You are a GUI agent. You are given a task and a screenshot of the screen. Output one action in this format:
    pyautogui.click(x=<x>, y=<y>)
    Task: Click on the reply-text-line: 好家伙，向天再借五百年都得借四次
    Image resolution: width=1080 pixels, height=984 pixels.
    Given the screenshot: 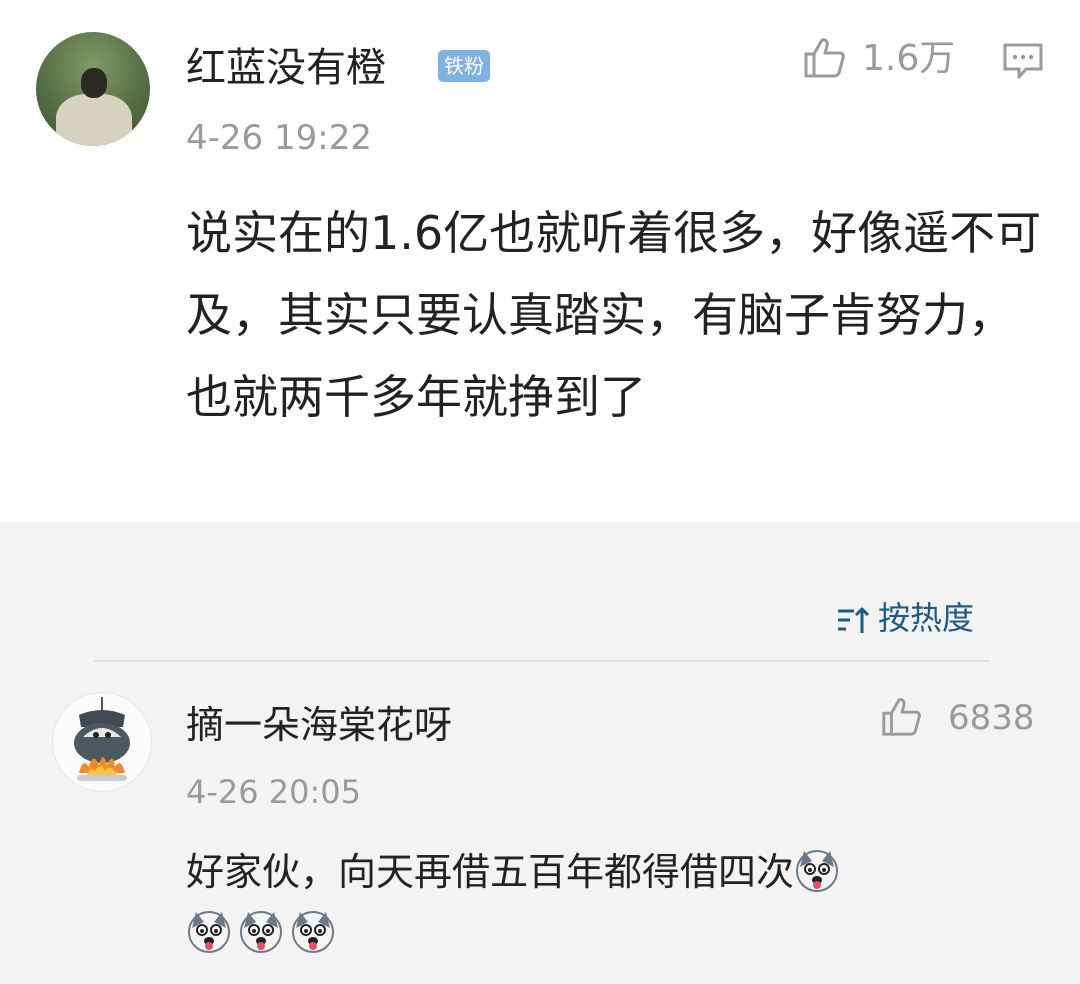 What is the action you would take?
    pyautogui.click(x=616, y=872)
    